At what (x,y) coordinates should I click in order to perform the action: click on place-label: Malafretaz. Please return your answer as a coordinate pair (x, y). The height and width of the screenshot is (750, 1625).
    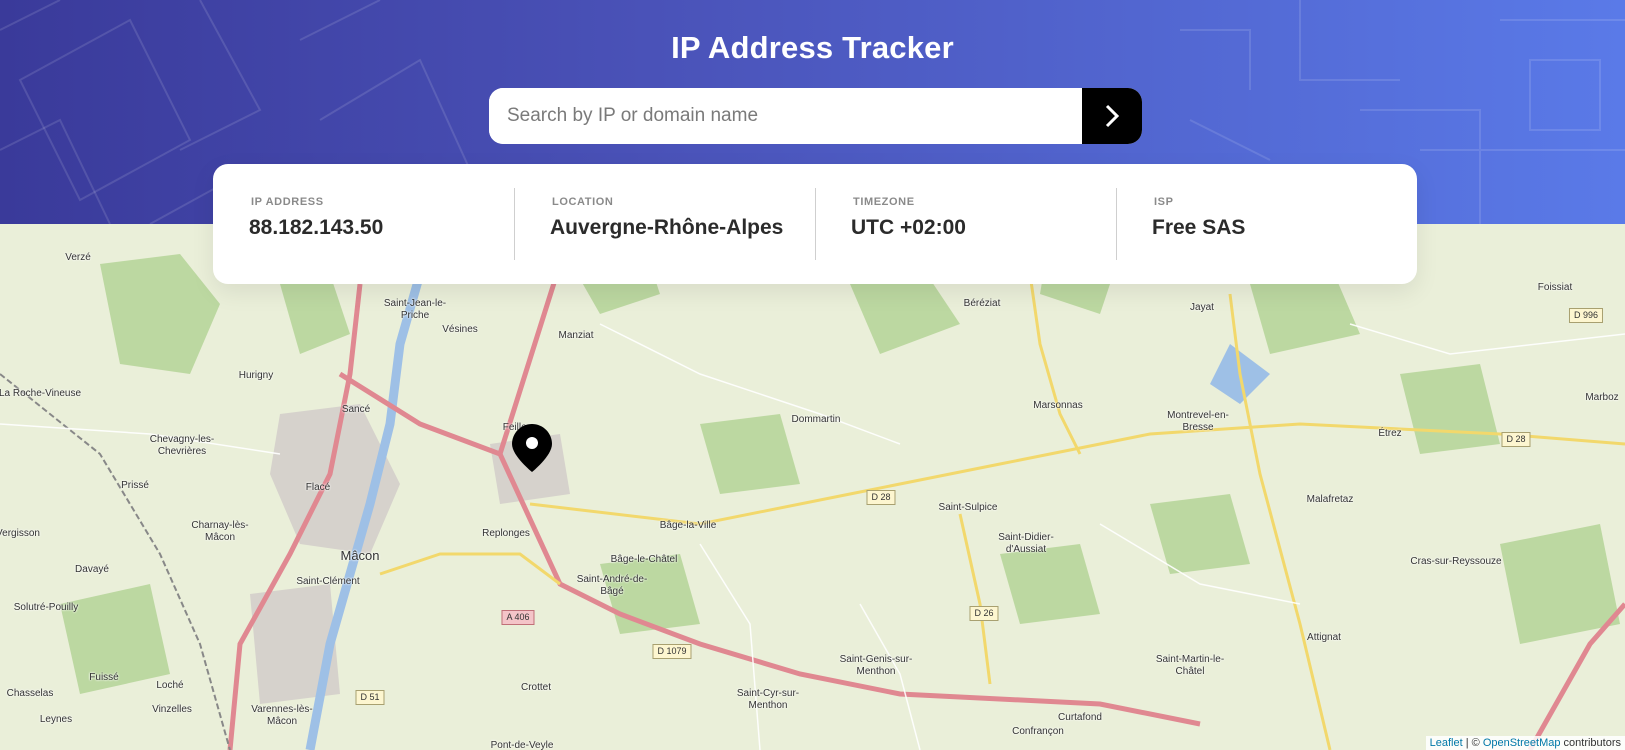
    Looking at the image, I should click on (1330, 499).